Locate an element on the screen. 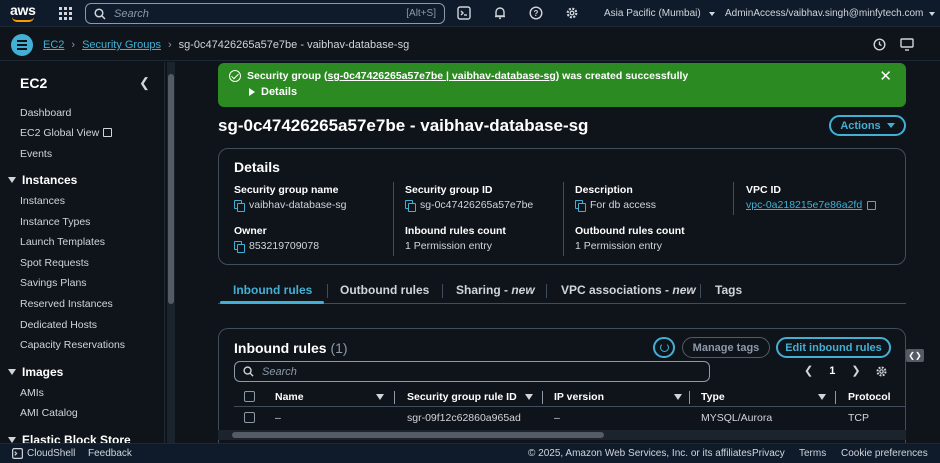  table-horizontal-scrollbar is located at coordinates (562, 435).